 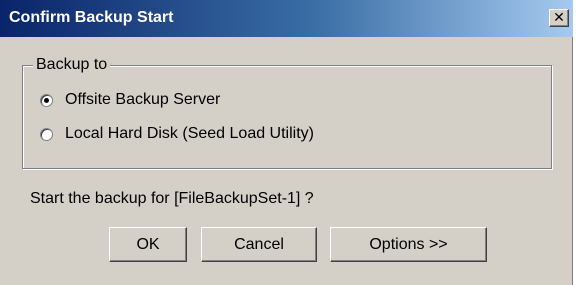 What do you see at coordinates (46, 100) in the screenshot?
I see `radio-selected-icon` at bounding box center [46, 100].